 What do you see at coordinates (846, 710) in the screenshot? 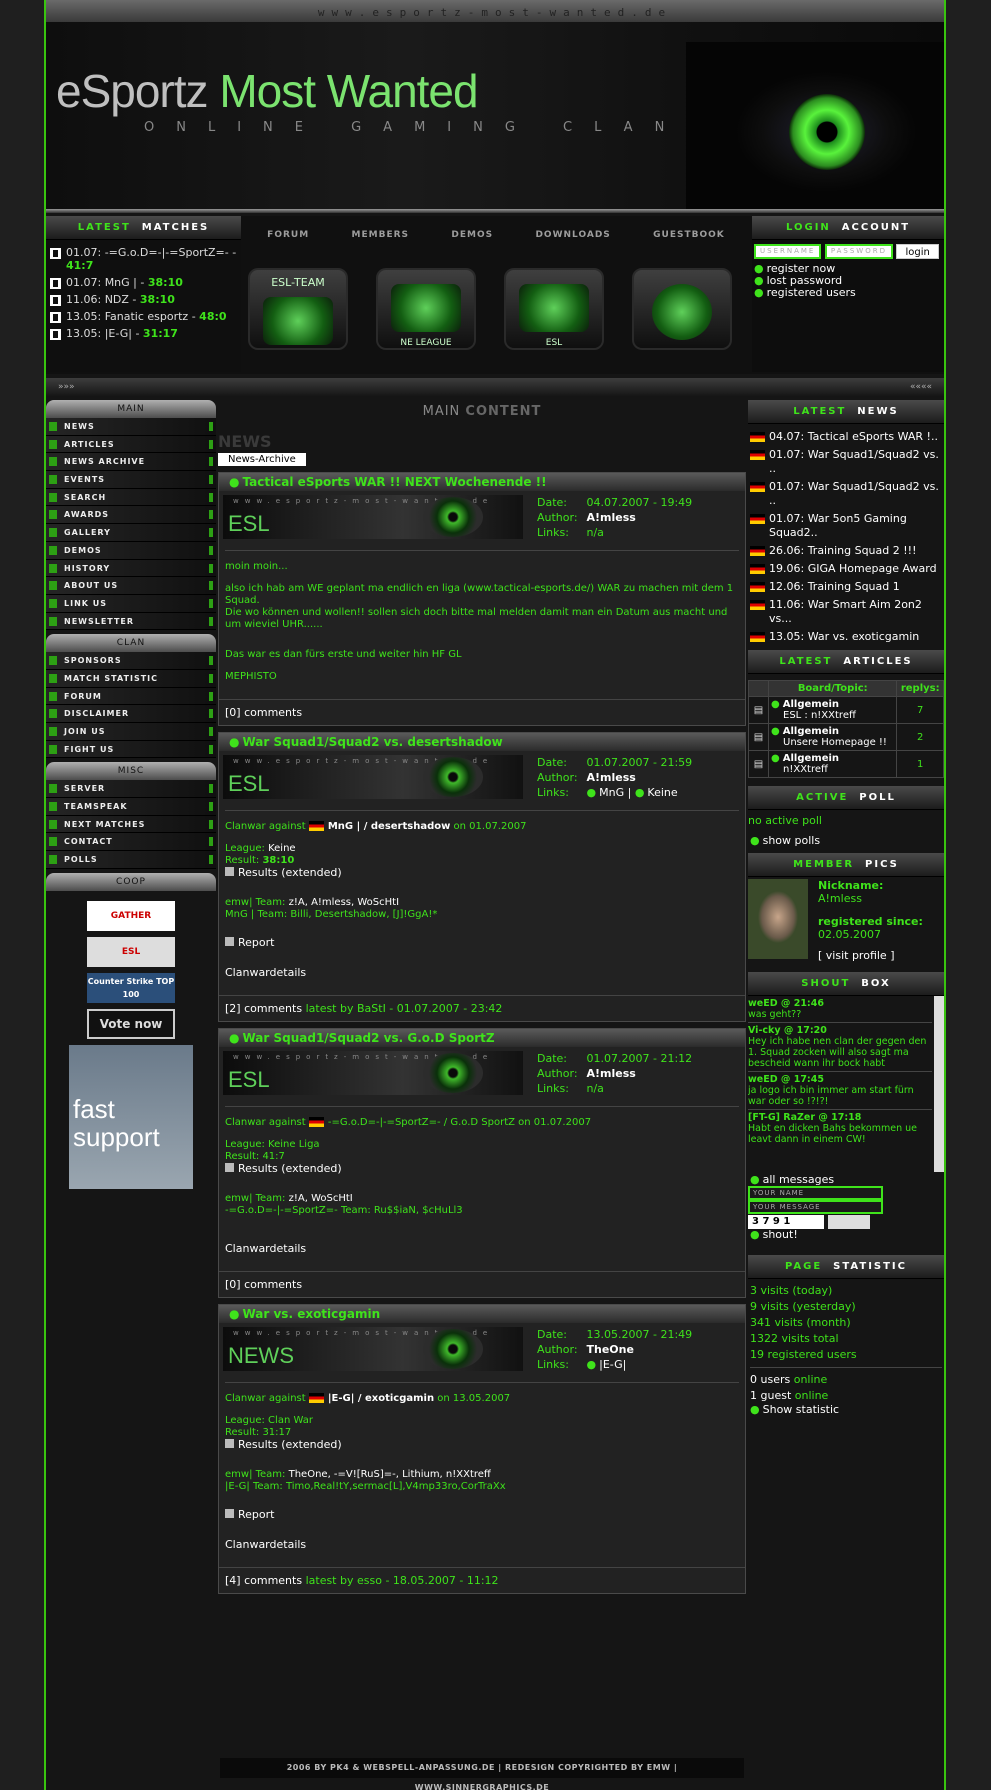
I see `table-row: ▤ ● Allgemein ESL : n!XXtreff 7` at bounding box center [846, 710].